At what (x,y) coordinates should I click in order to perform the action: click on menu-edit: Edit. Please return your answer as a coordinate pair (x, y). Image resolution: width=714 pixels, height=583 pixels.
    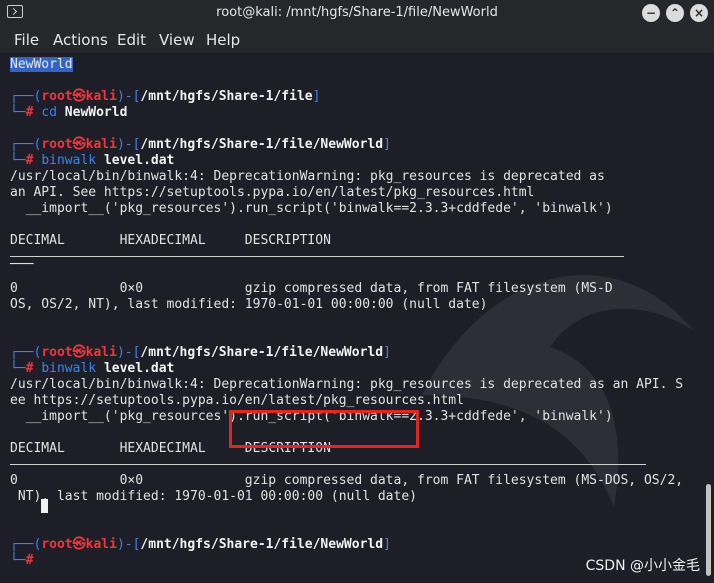
    Looking at the image, I should click on (131, 40).